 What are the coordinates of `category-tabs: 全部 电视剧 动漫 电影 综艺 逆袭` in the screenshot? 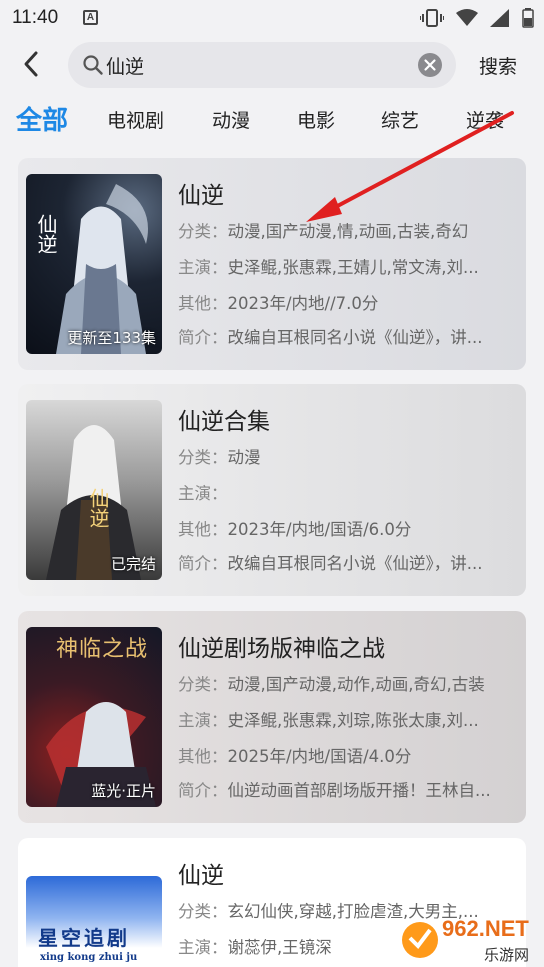 It's located at (272, 119).